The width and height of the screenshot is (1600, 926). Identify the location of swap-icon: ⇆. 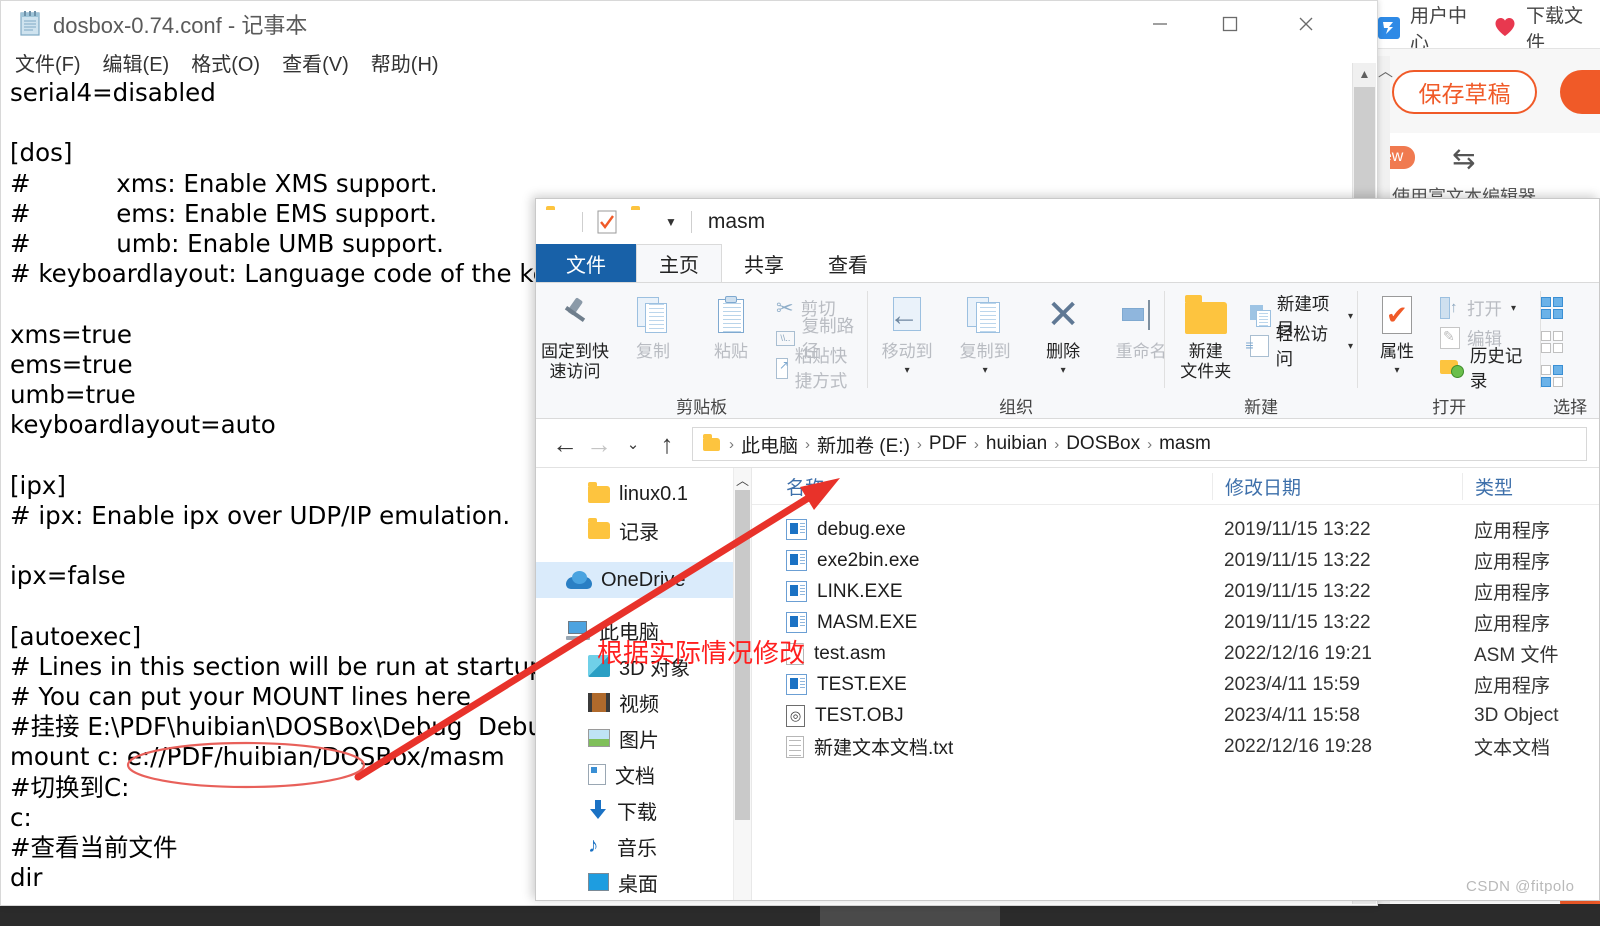
(1463, 158).